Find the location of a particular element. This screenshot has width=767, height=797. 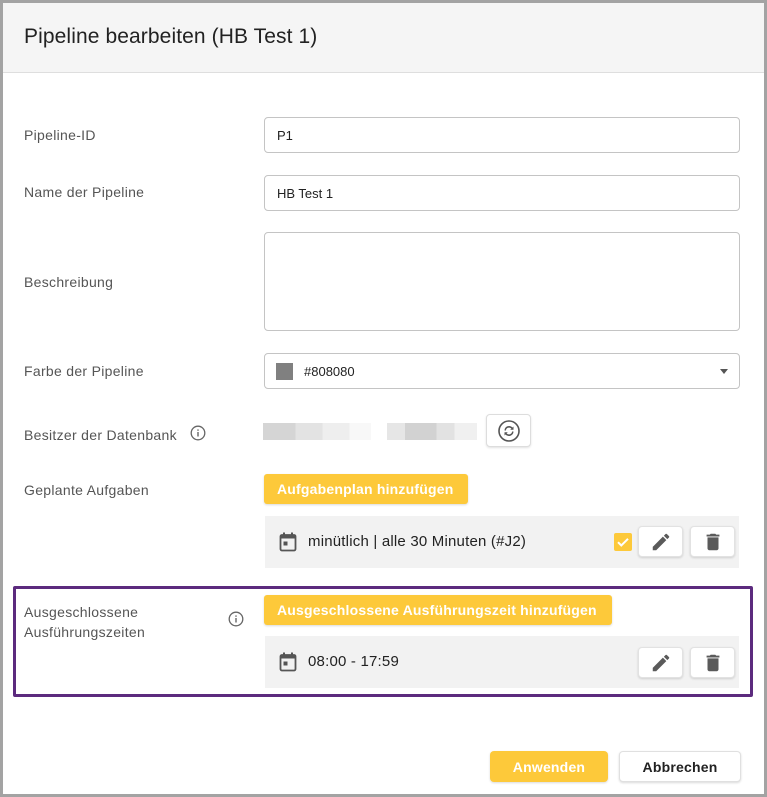

schedule-enabled-checkbox is located at coordinates (623, 542).